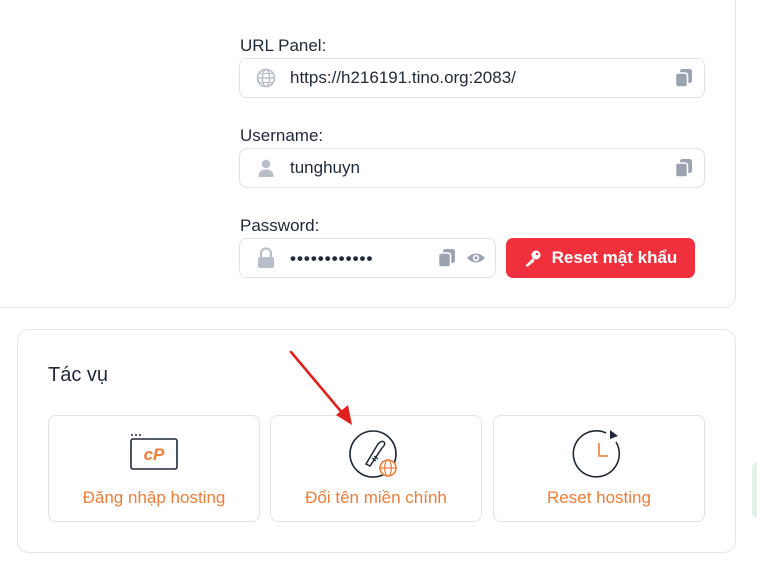 The height and width of the screenshot is (563, 757). I want to click on url-panel-label: URL Panel:, so click(283, 45).